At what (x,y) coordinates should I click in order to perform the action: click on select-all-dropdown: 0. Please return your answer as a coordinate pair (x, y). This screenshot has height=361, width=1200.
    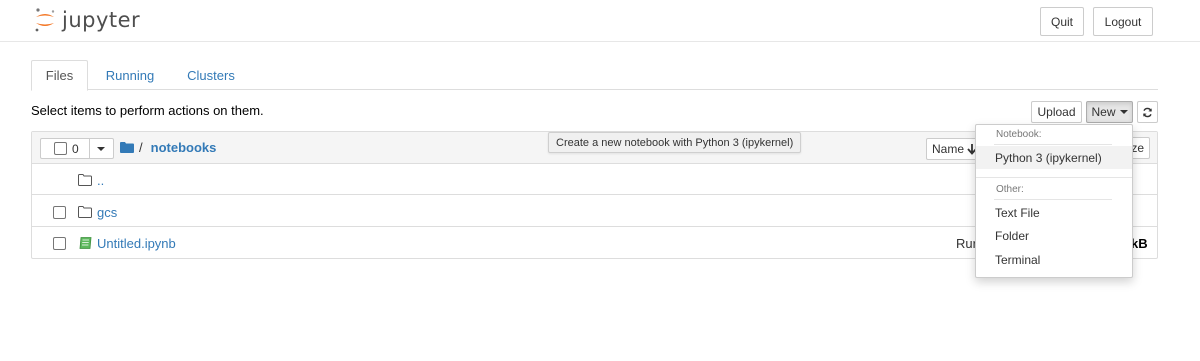
    Looking at the image, I should click on (77, 148).